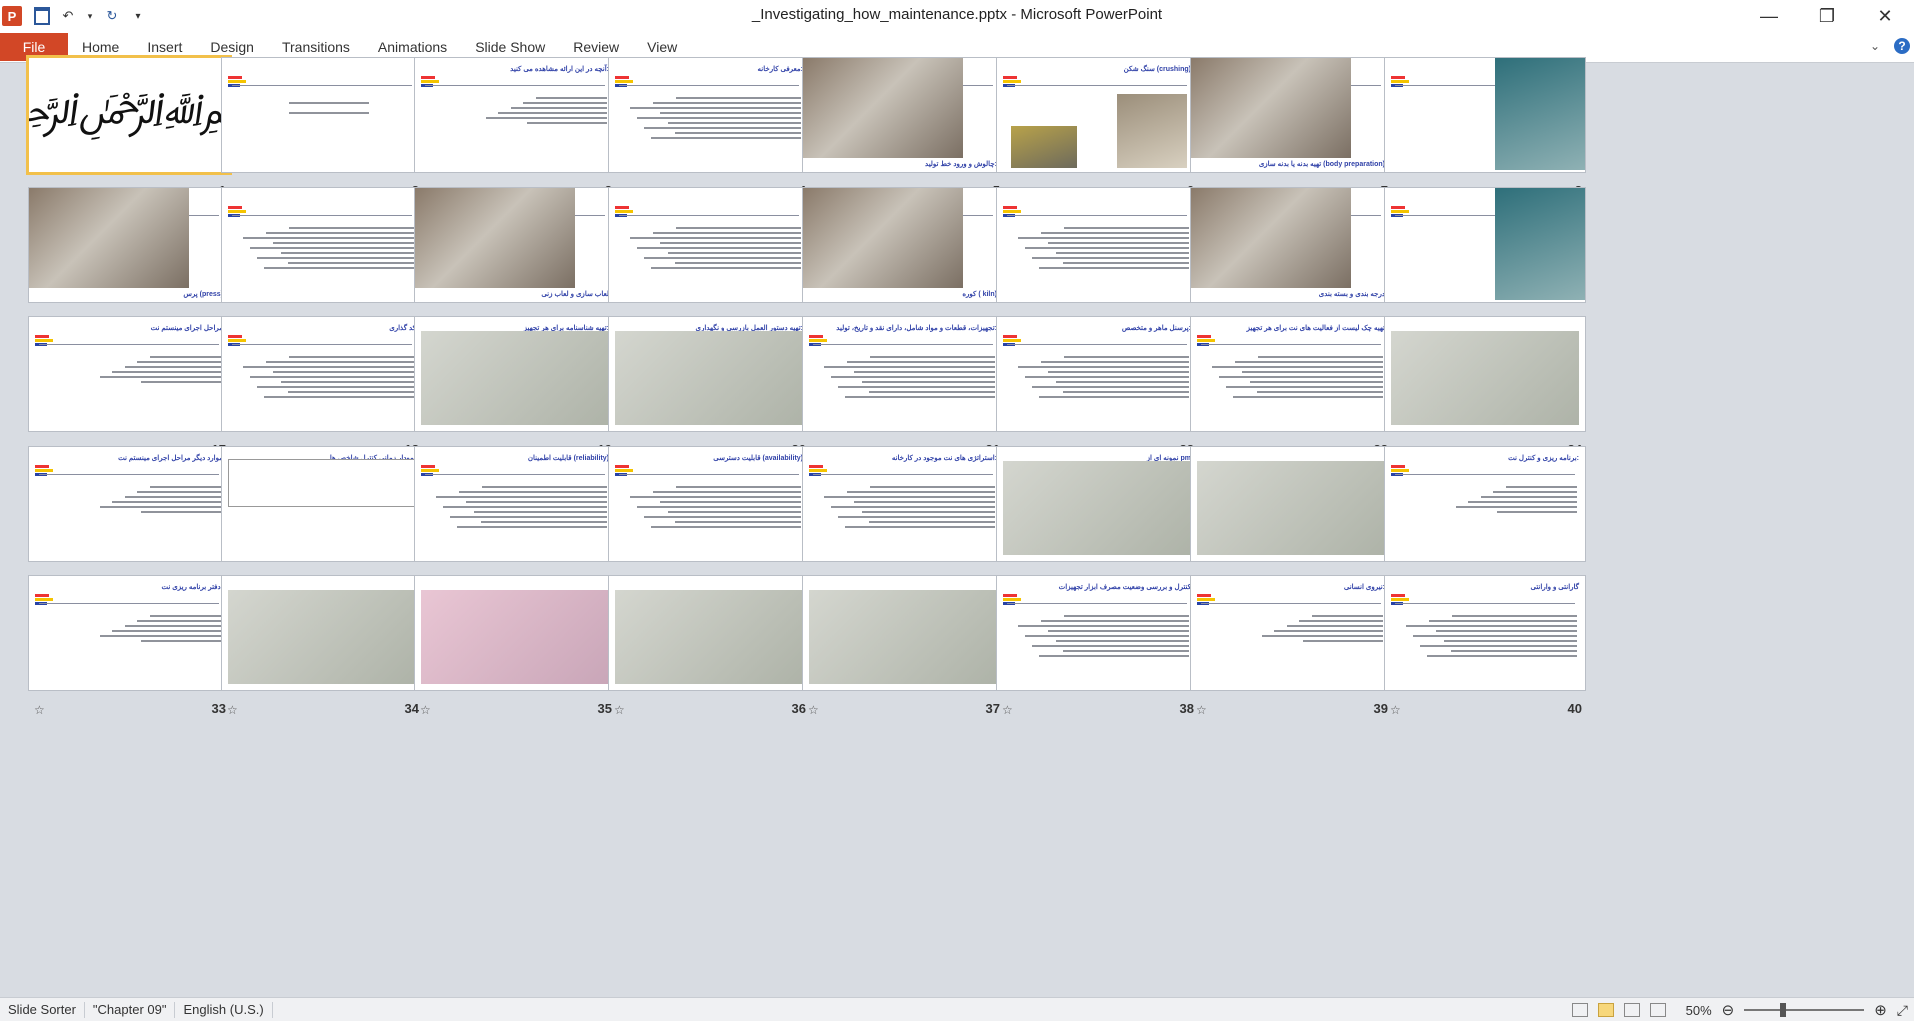 The height and width of the screenshot is (1021, 1914). I want to click on slide-thumbnail-cell: لعاب سازی و لعاب زنی☆11, so click(515, 261).